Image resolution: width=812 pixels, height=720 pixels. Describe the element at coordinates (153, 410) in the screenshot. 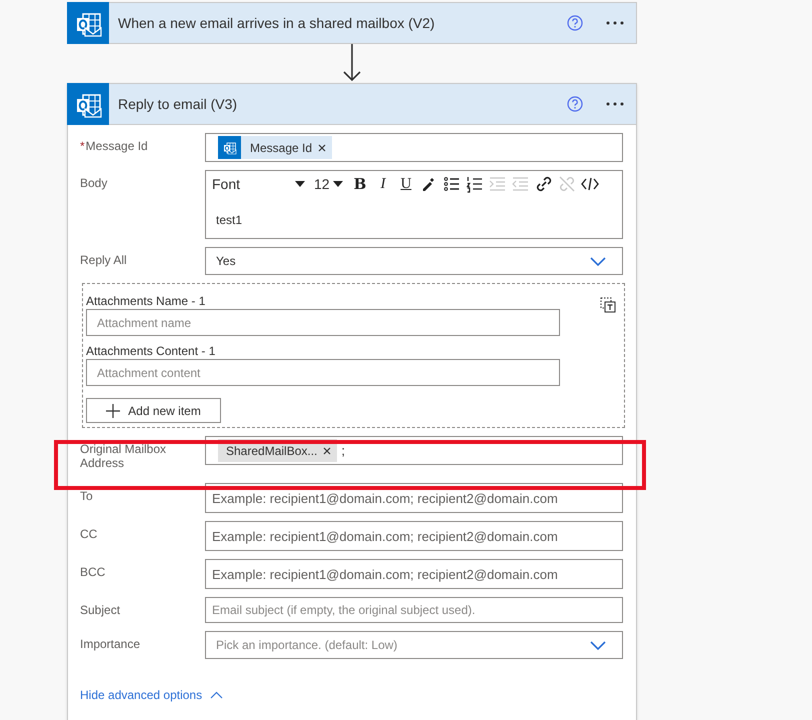

I see `add-item-button: Add new item` at that location.